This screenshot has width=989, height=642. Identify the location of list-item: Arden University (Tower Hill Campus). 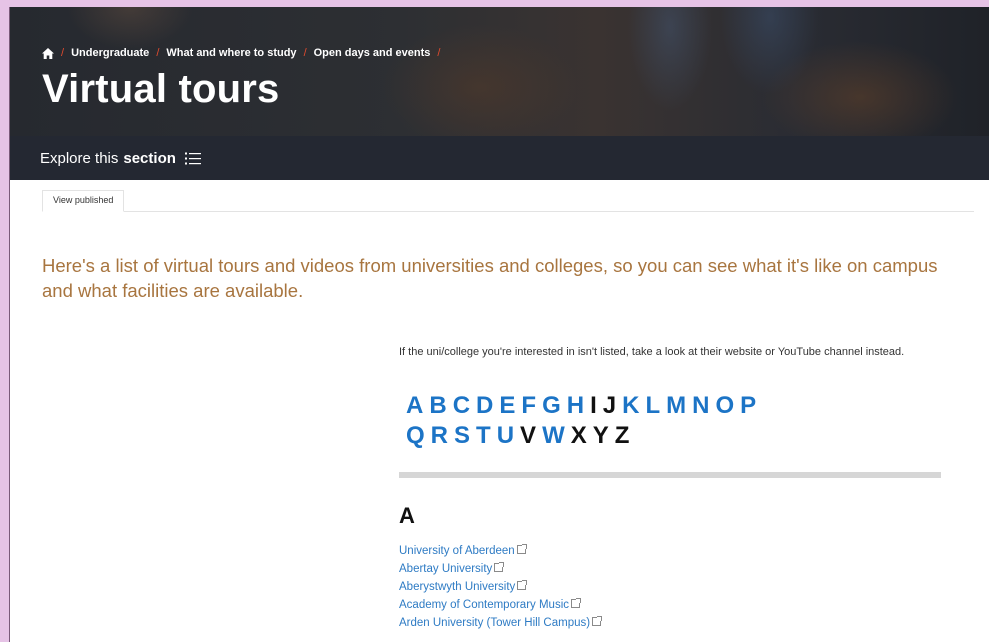
(501, 623).